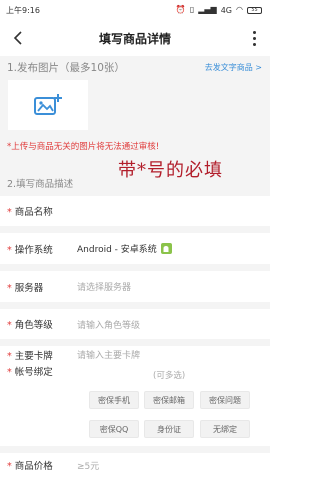 The image size is (320, 480). I want to click on option-id-card: 身份证, so click(169, 429).